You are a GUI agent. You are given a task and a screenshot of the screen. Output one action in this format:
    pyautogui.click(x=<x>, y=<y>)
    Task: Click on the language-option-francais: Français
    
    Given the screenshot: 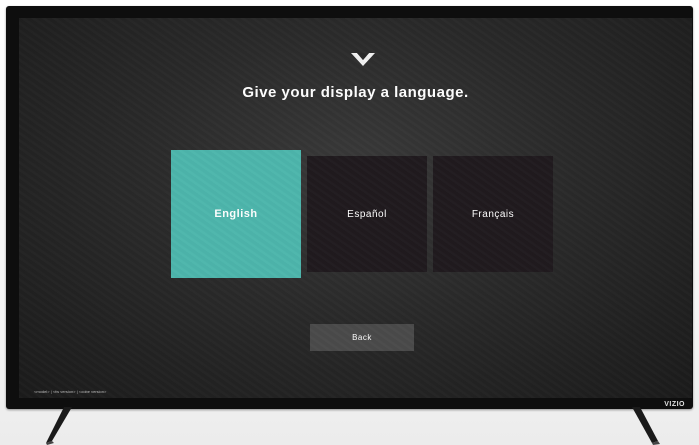 What is the action you would take?
    pyautogui.click(x=493, y=214)
    